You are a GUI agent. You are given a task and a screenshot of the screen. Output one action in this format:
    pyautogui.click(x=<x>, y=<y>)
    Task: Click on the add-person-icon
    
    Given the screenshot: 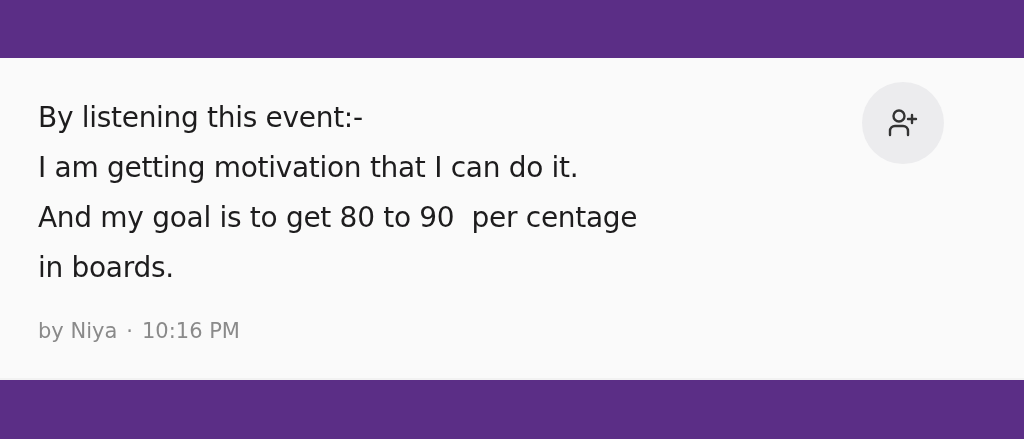 What is the action you would take?
    pyautogui.click(x=903, y=123)
    